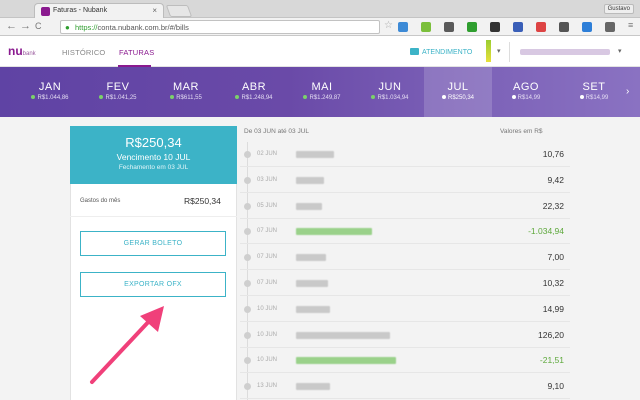 Image resolution: width=640 pixels, height=400 pixels. I want to click on transaction-row: 07 JUN 10,32, so click(405, 283).